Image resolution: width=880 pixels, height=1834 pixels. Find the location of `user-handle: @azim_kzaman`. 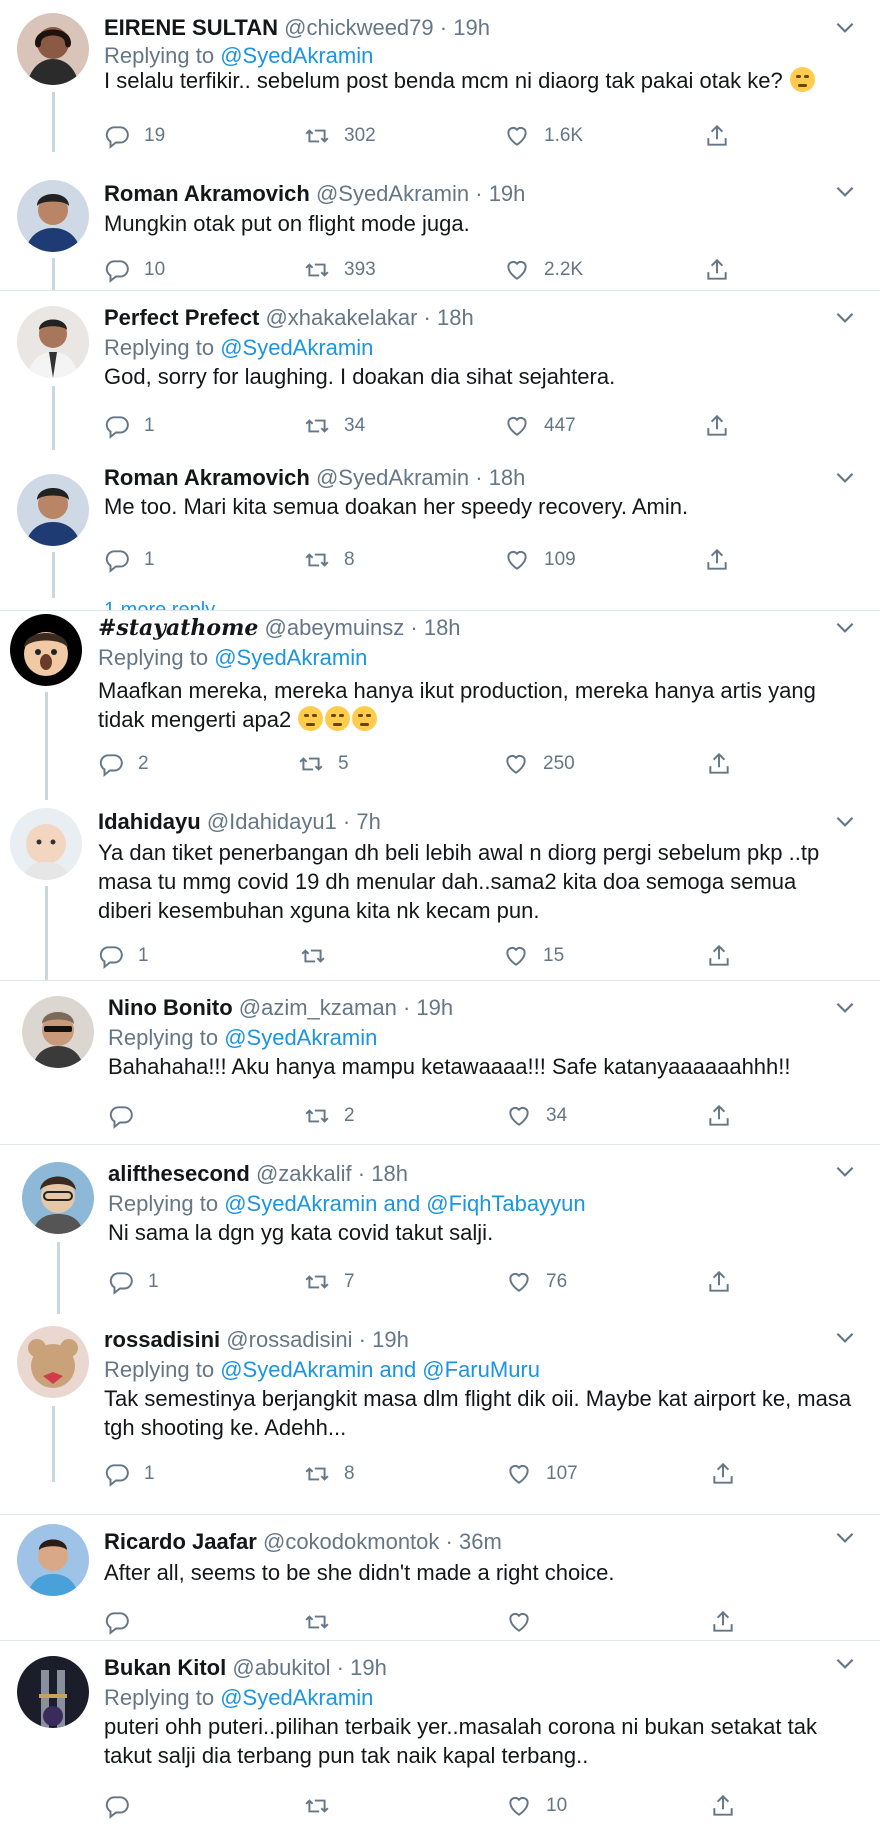

user-handle: @azim_kzaman is located at coordinates (318, 1007).